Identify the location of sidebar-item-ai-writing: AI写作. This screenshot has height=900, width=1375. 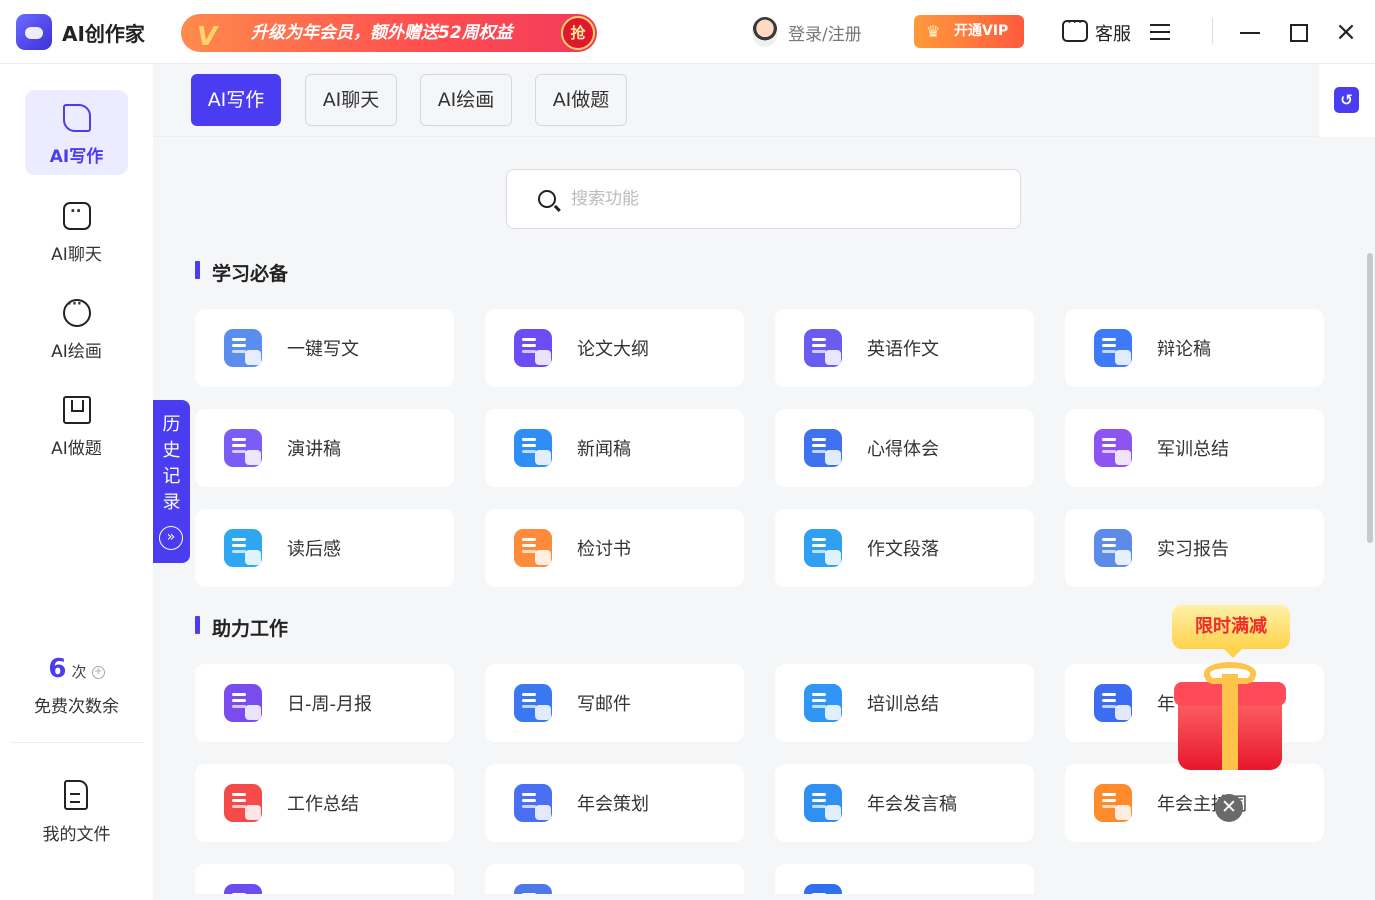
(76, 132).